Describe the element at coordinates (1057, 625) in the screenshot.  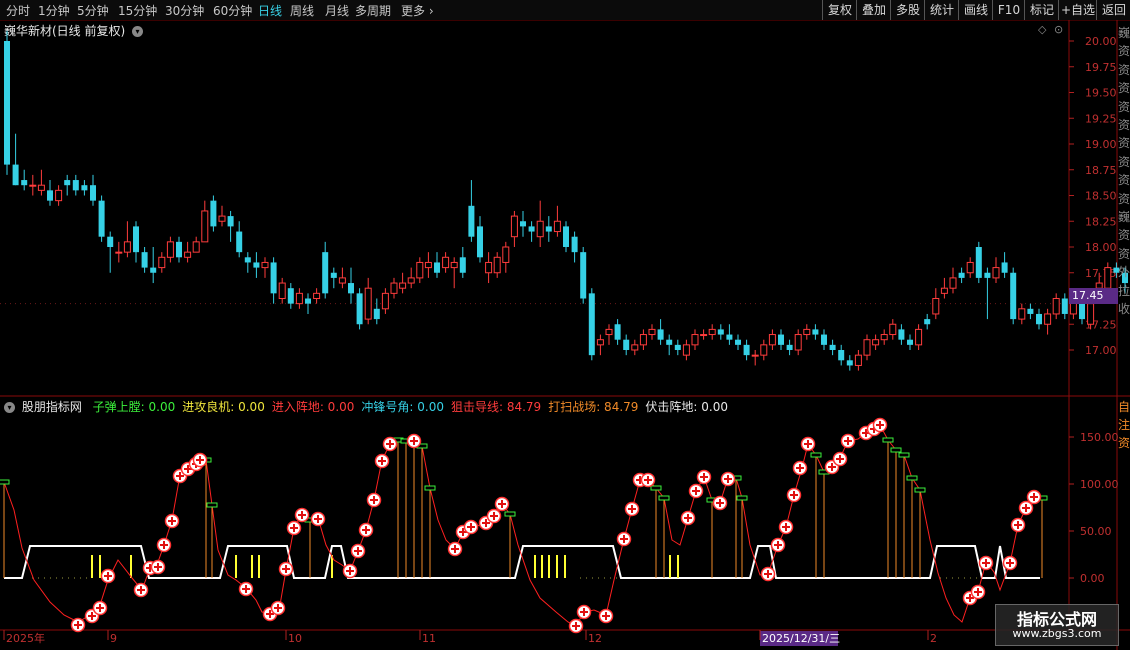
I see `watermark: 指标公式网 www.zbgs3.com` at that location.